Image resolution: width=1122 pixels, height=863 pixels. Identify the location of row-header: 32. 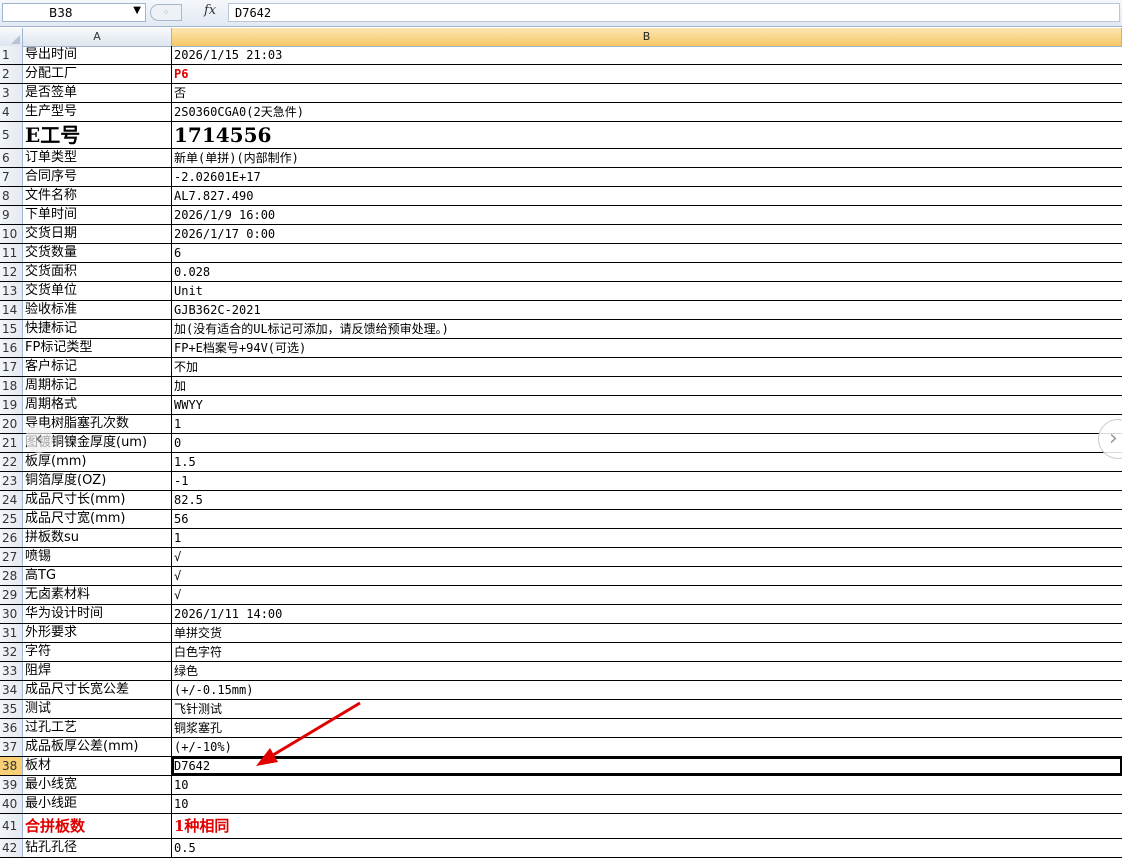
(11, 652).